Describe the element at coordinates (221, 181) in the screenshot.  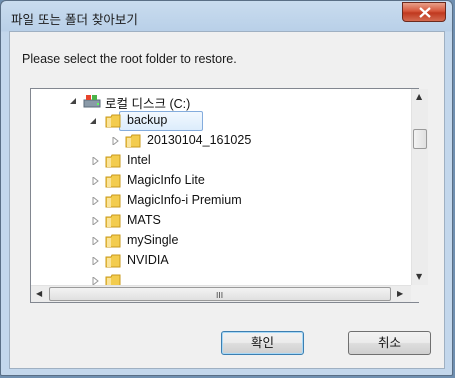
I see `tree-item-magicinfo-lite: MagicInfo Lite` at that location.